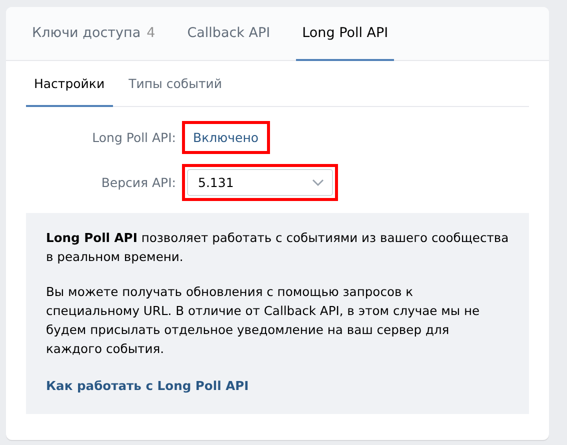 This screenshot has height=445, width=567. Describe the element at coordinates (69, 84) in the screenshot. I see `subtab: Настройки` at that location.